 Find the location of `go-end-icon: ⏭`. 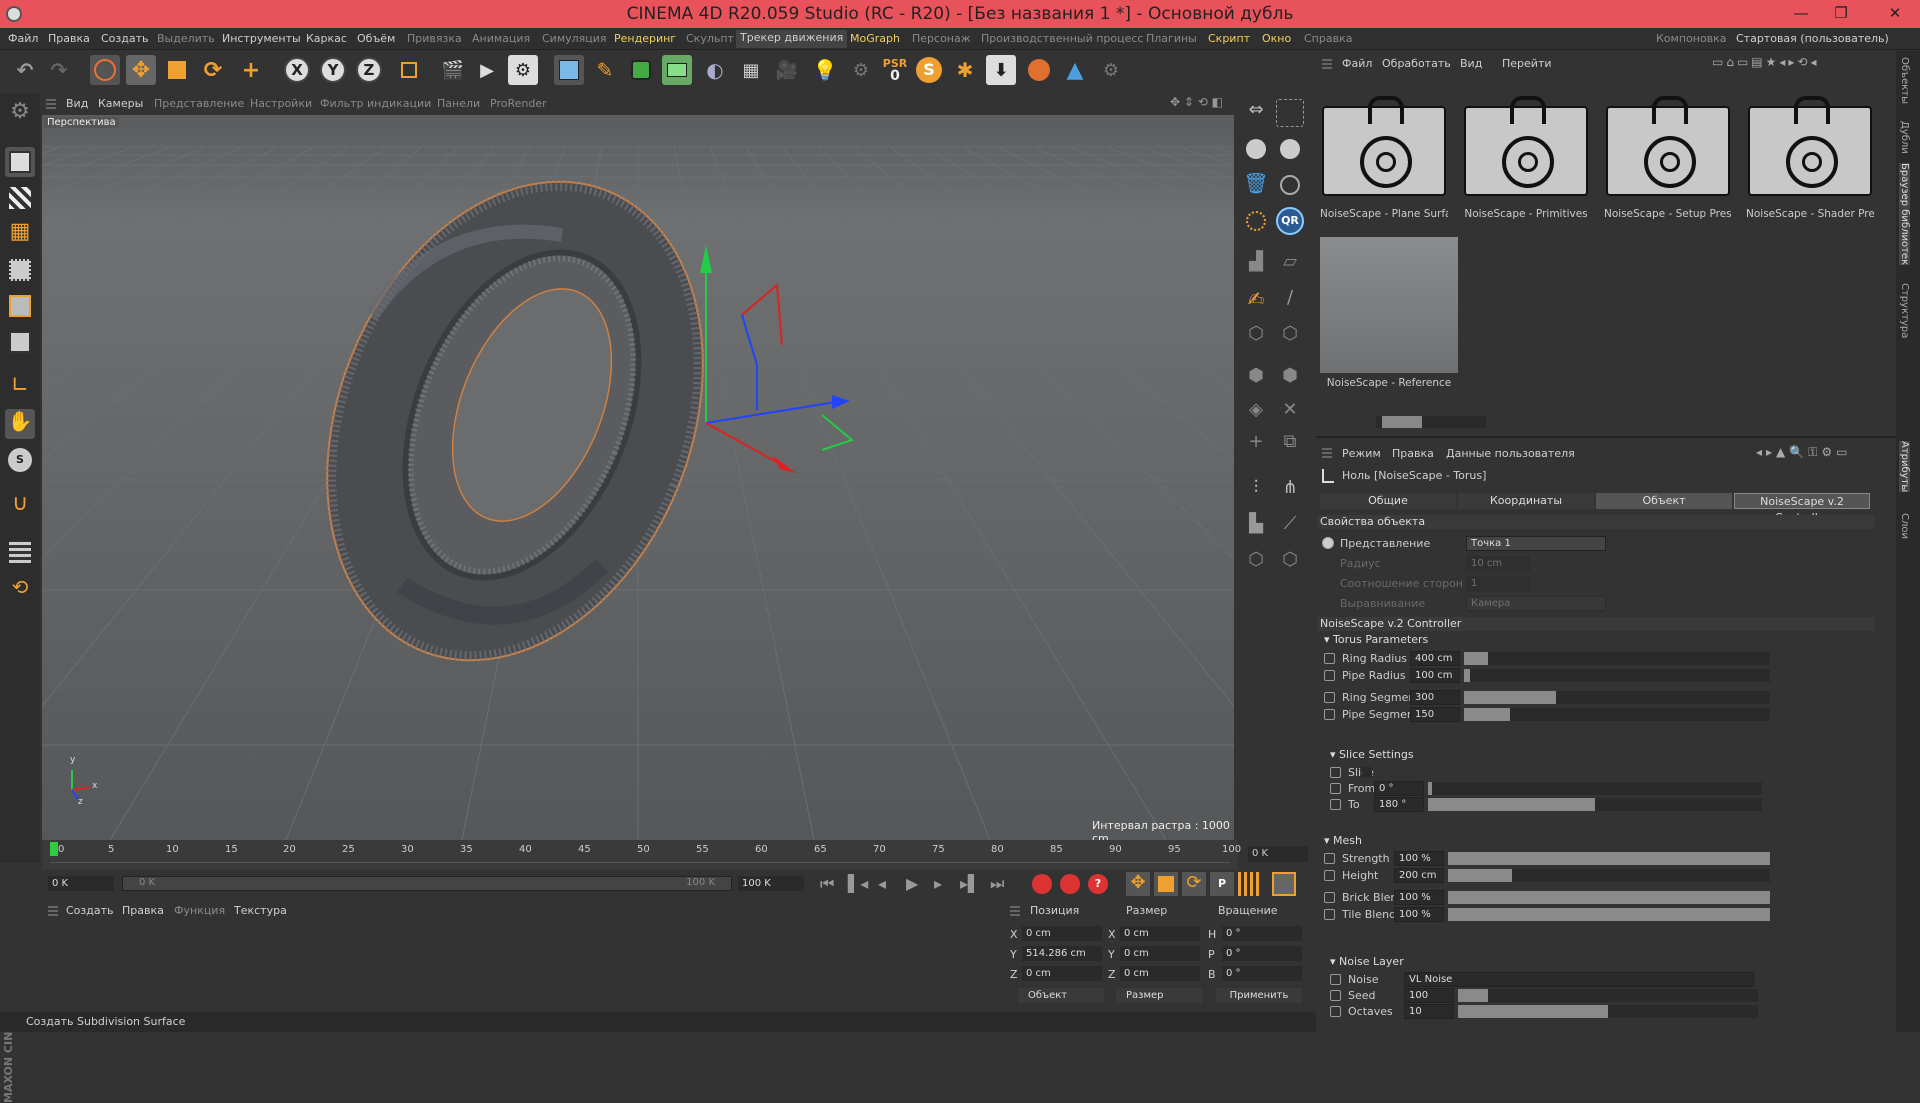

go-end-icon: ⏭ is located at coordinates (997, 884).